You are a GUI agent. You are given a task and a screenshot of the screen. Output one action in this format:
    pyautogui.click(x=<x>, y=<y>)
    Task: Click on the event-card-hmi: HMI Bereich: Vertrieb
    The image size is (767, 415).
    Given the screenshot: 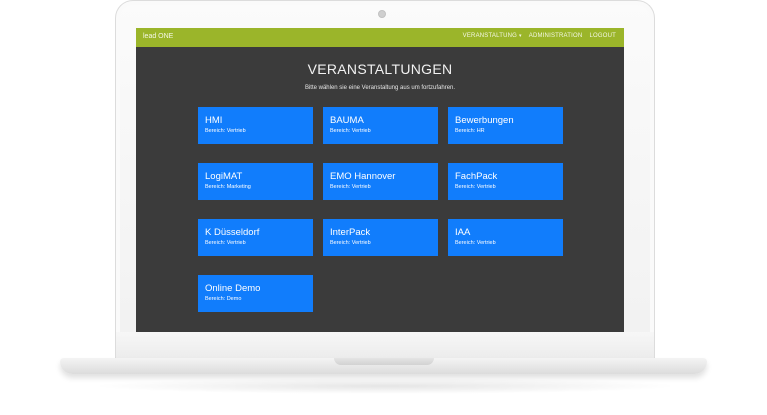 What is the action you would take?
    pyautogui.click(x=255, y=125)
    